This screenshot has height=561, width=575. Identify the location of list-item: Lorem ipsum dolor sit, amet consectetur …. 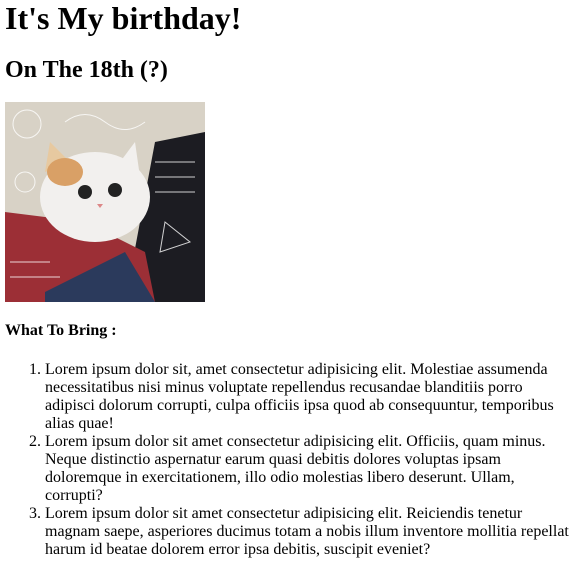
(307, 397).